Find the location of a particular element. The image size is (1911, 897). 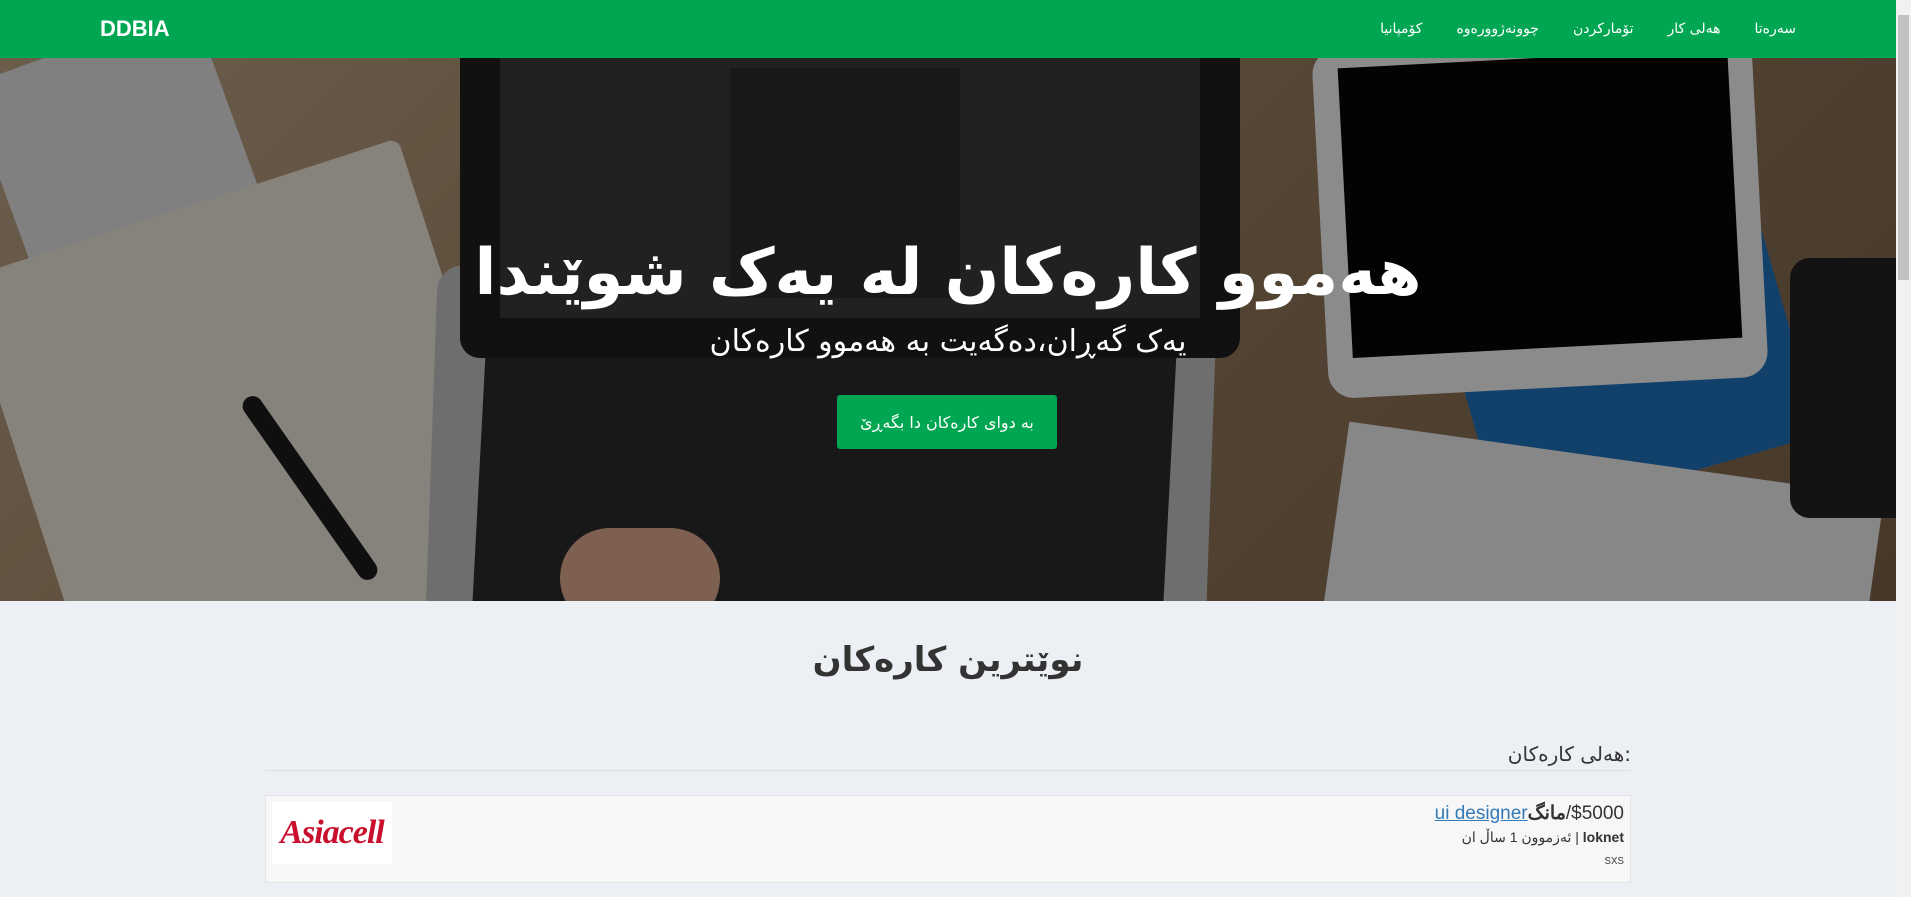

jobs-heading: هەلی کارەکان: is located at coordinates (1569, 754).